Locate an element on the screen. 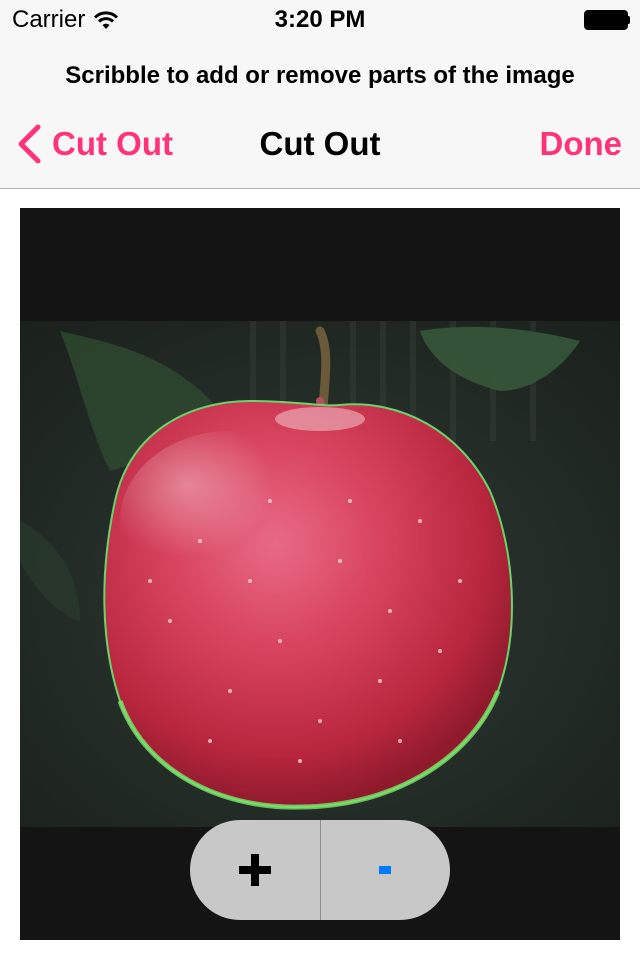  brush-mode-toggle is located at coordinates (320, 870).